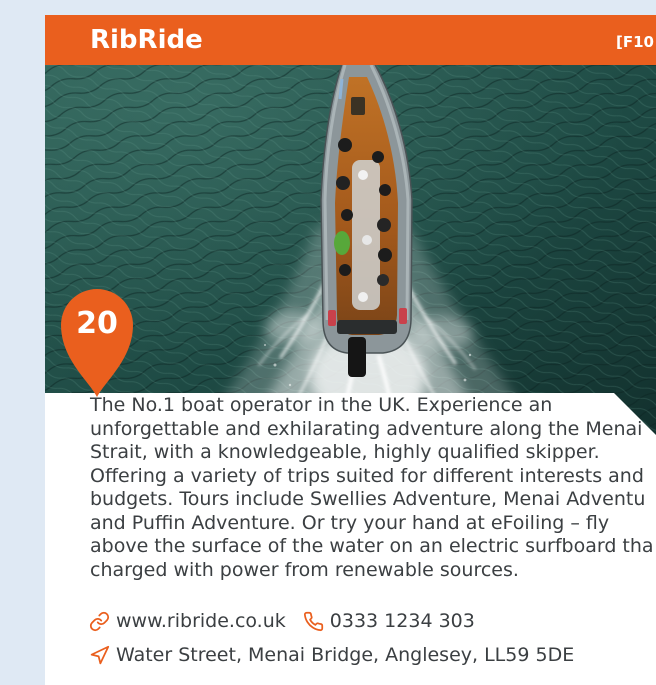  What do you see at coordinates (99, 621) in the screenshot?
I see `link-icon` at bounding box center [99, 621].